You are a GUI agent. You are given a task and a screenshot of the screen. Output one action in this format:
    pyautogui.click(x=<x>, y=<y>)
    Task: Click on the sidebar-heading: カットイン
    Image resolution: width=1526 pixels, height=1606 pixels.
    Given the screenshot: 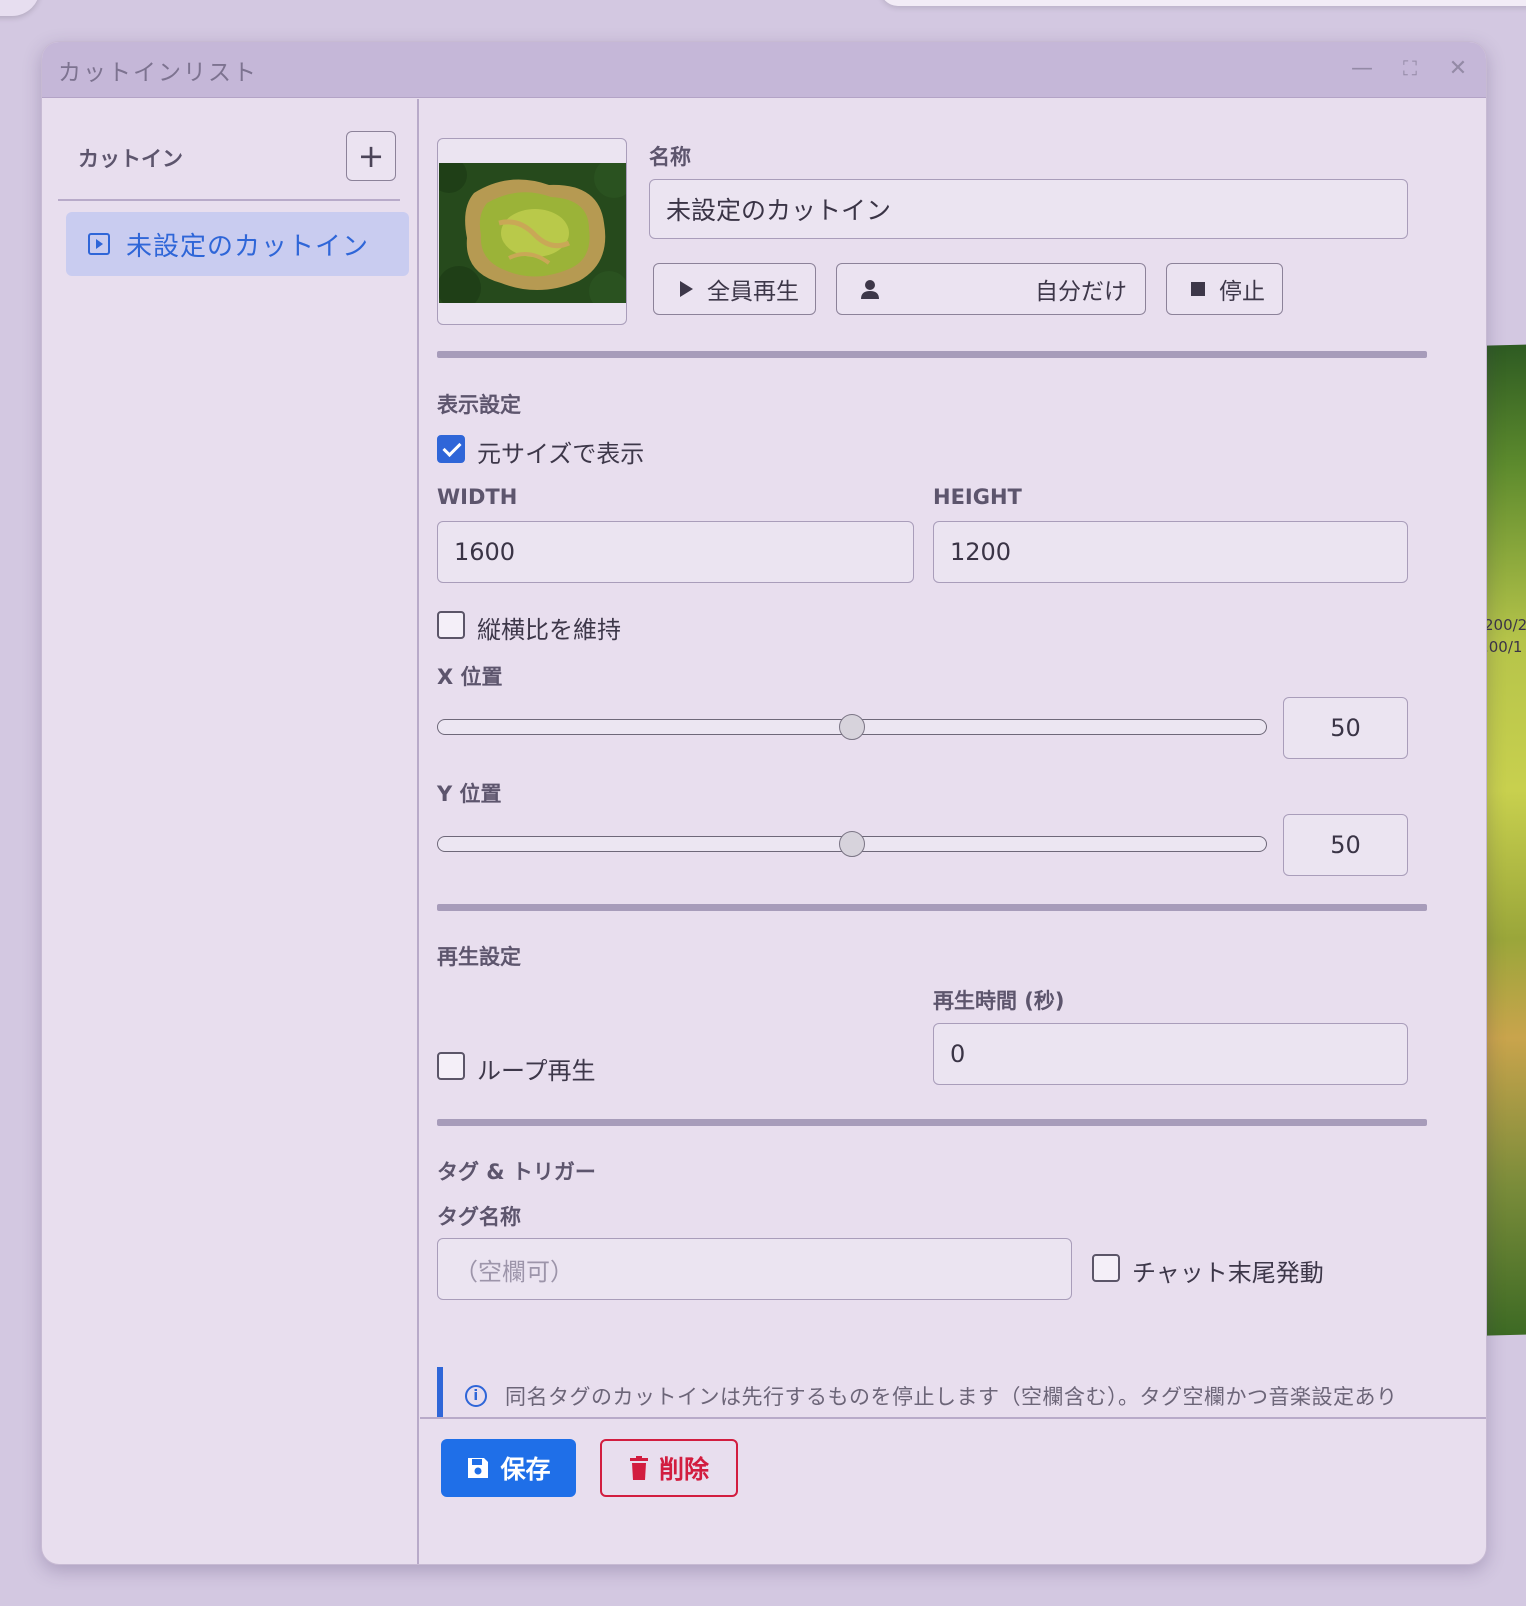 What is the action you would take?
    pyautogui.click(x=130, y=159)
    